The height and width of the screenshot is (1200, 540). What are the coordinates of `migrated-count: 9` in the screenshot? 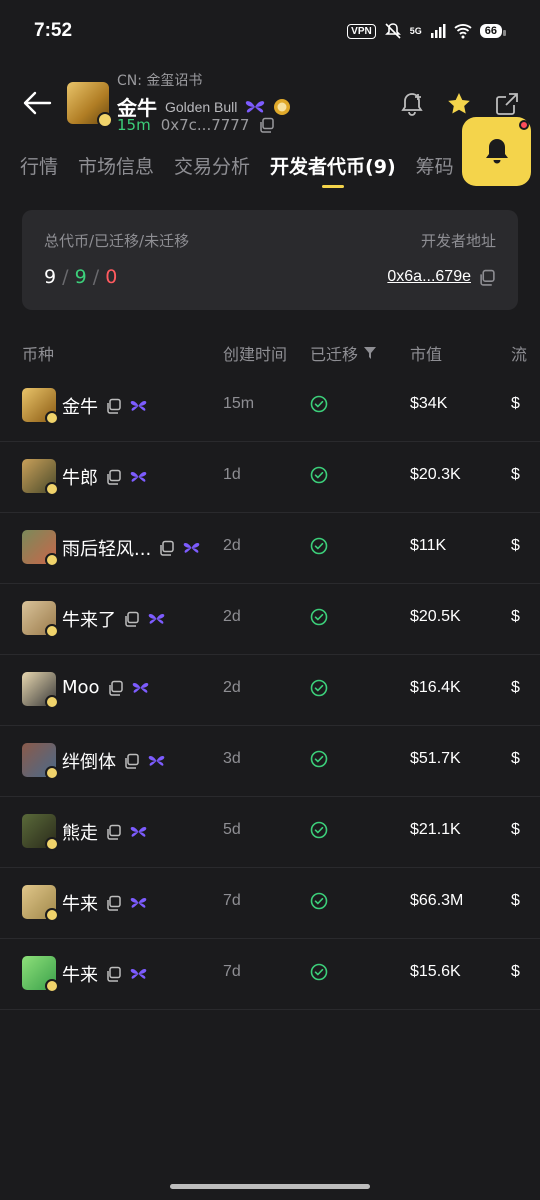 It's located at (80, 277).